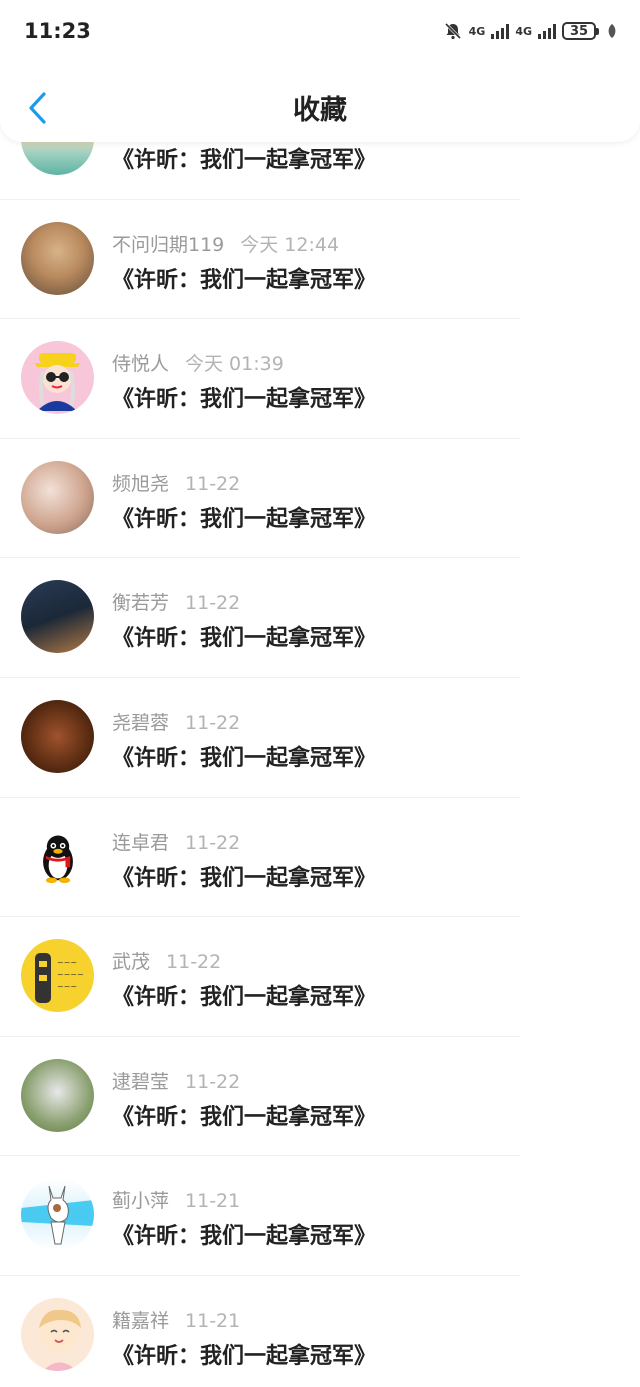  I want to click on username: 籍嘉祥, so click(140, 1321).